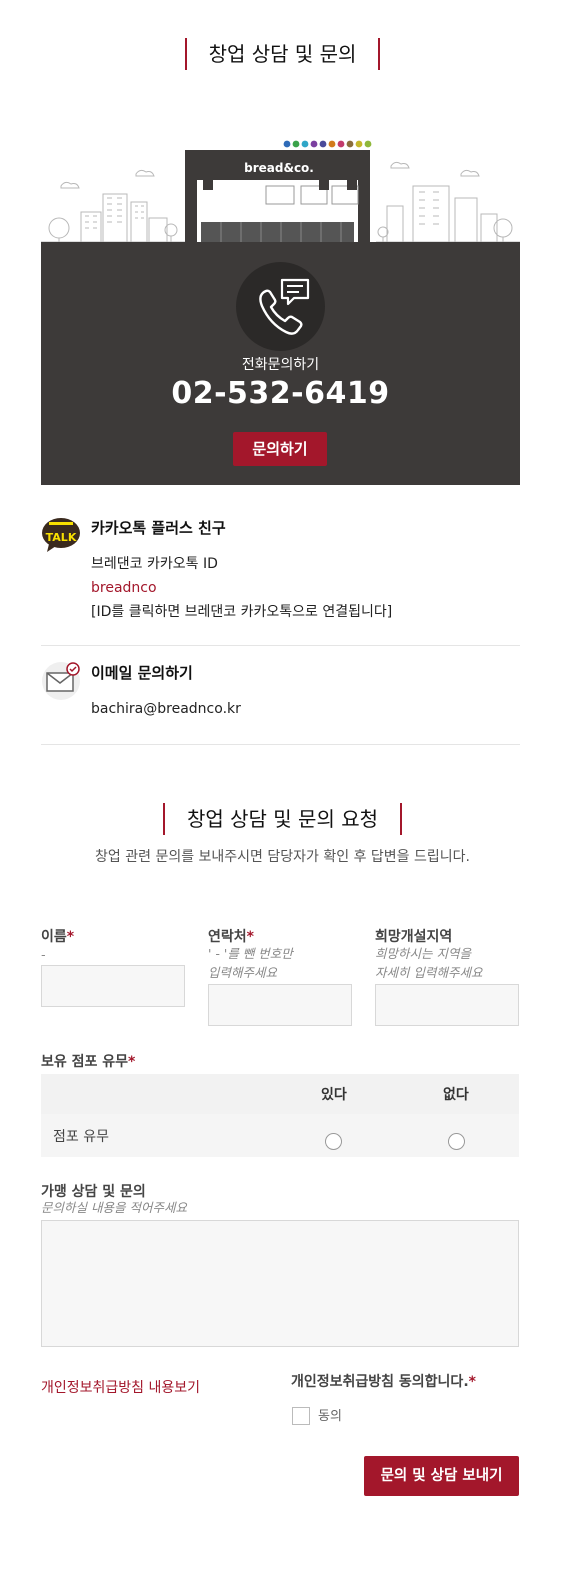 This screenshot has width=565, height=1583. I want to click on store-label-text: 보유 점포 유무, so click(85, 1062).